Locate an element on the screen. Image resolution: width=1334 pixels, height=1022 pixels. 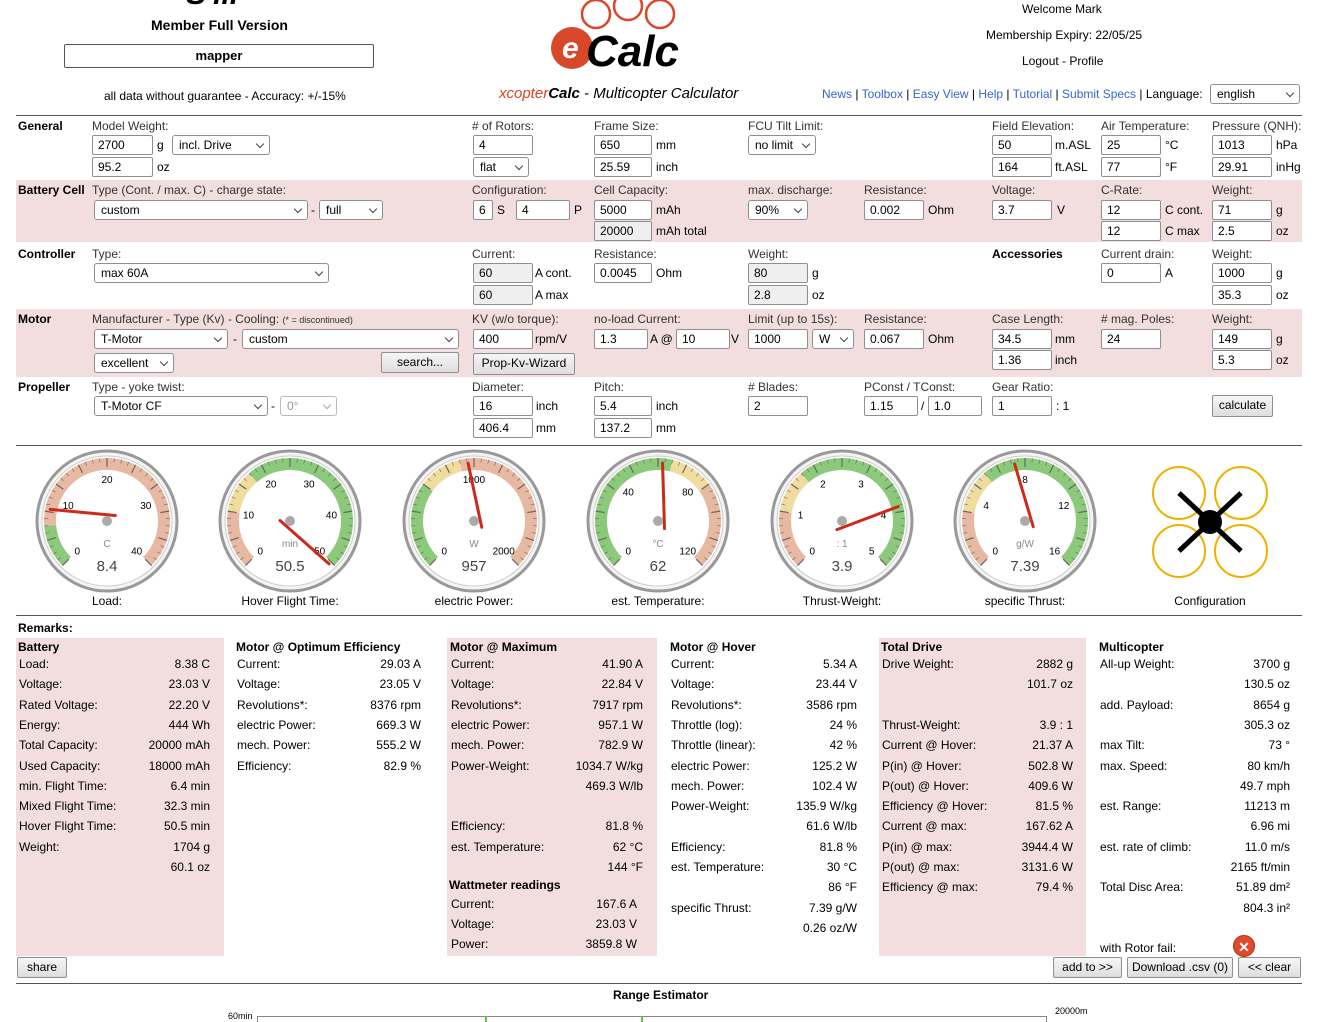
elevation-ft: 164 is located at coordinates (1022, 167).